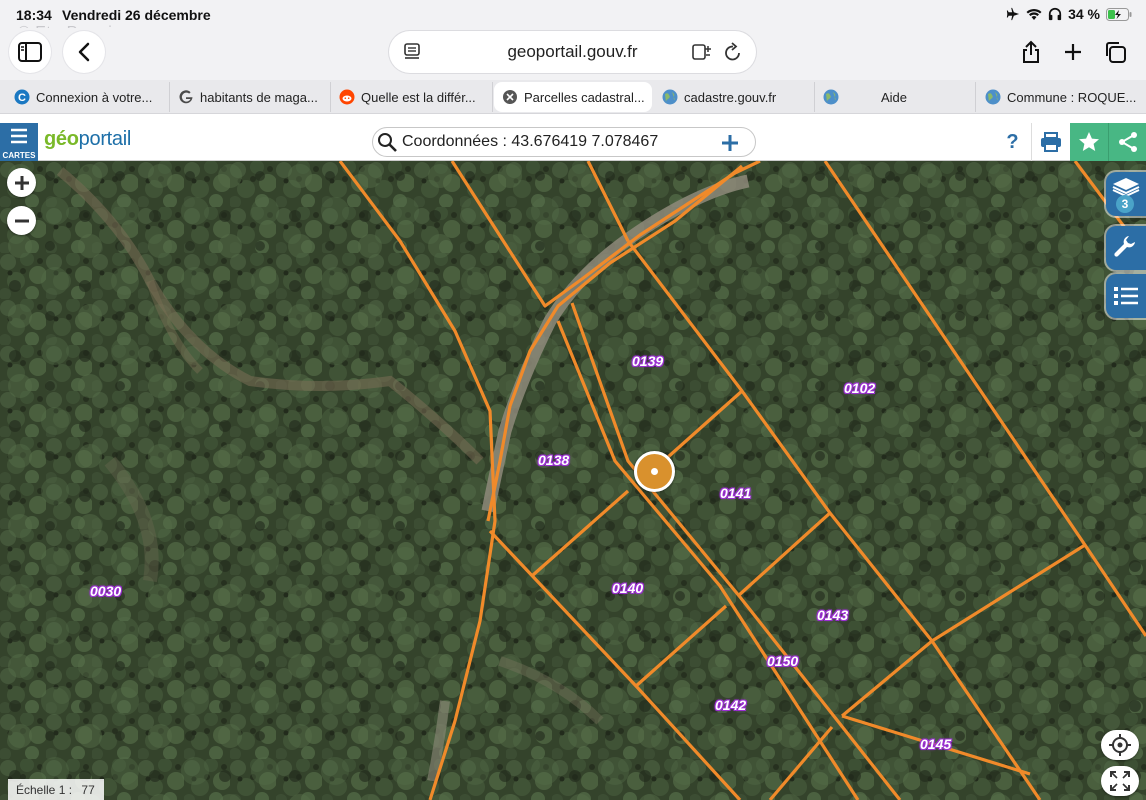 The image size is (1146, 800). I want to click on tab-cadastre: cadastre.gouv.fr, so click(734, 97).